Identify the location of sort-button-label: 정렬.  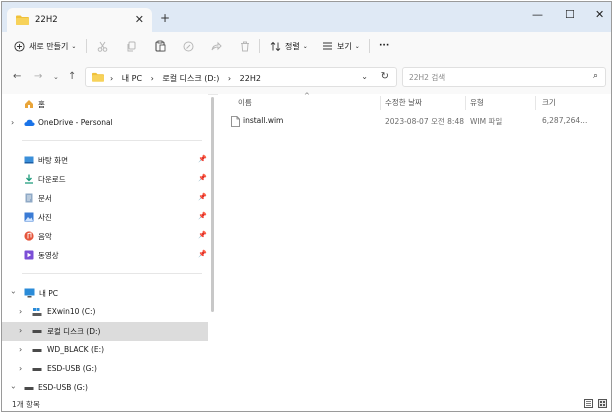
(292, 46).